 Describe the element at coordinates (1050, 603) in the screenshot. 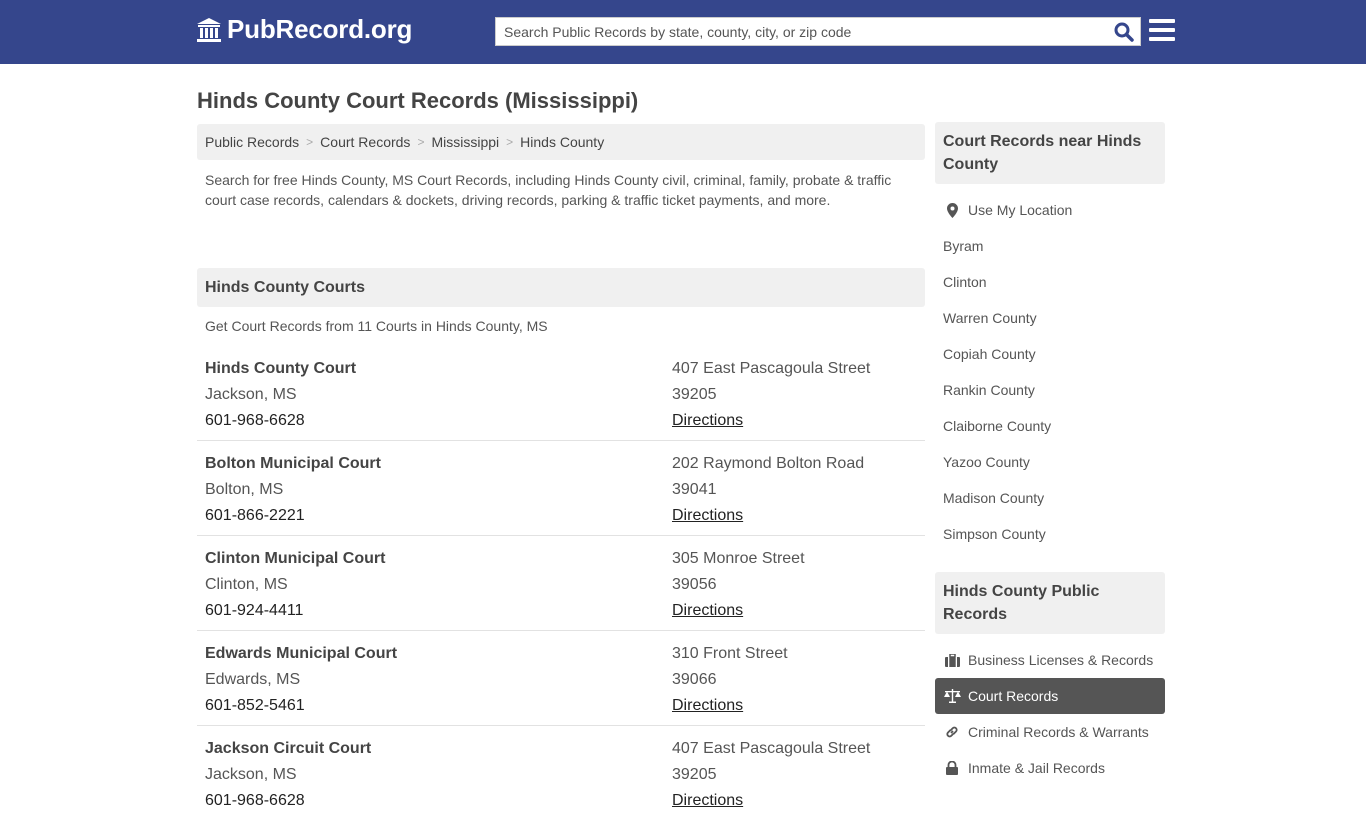

I see `public-records-title: Hinds County Public Records` at that location.